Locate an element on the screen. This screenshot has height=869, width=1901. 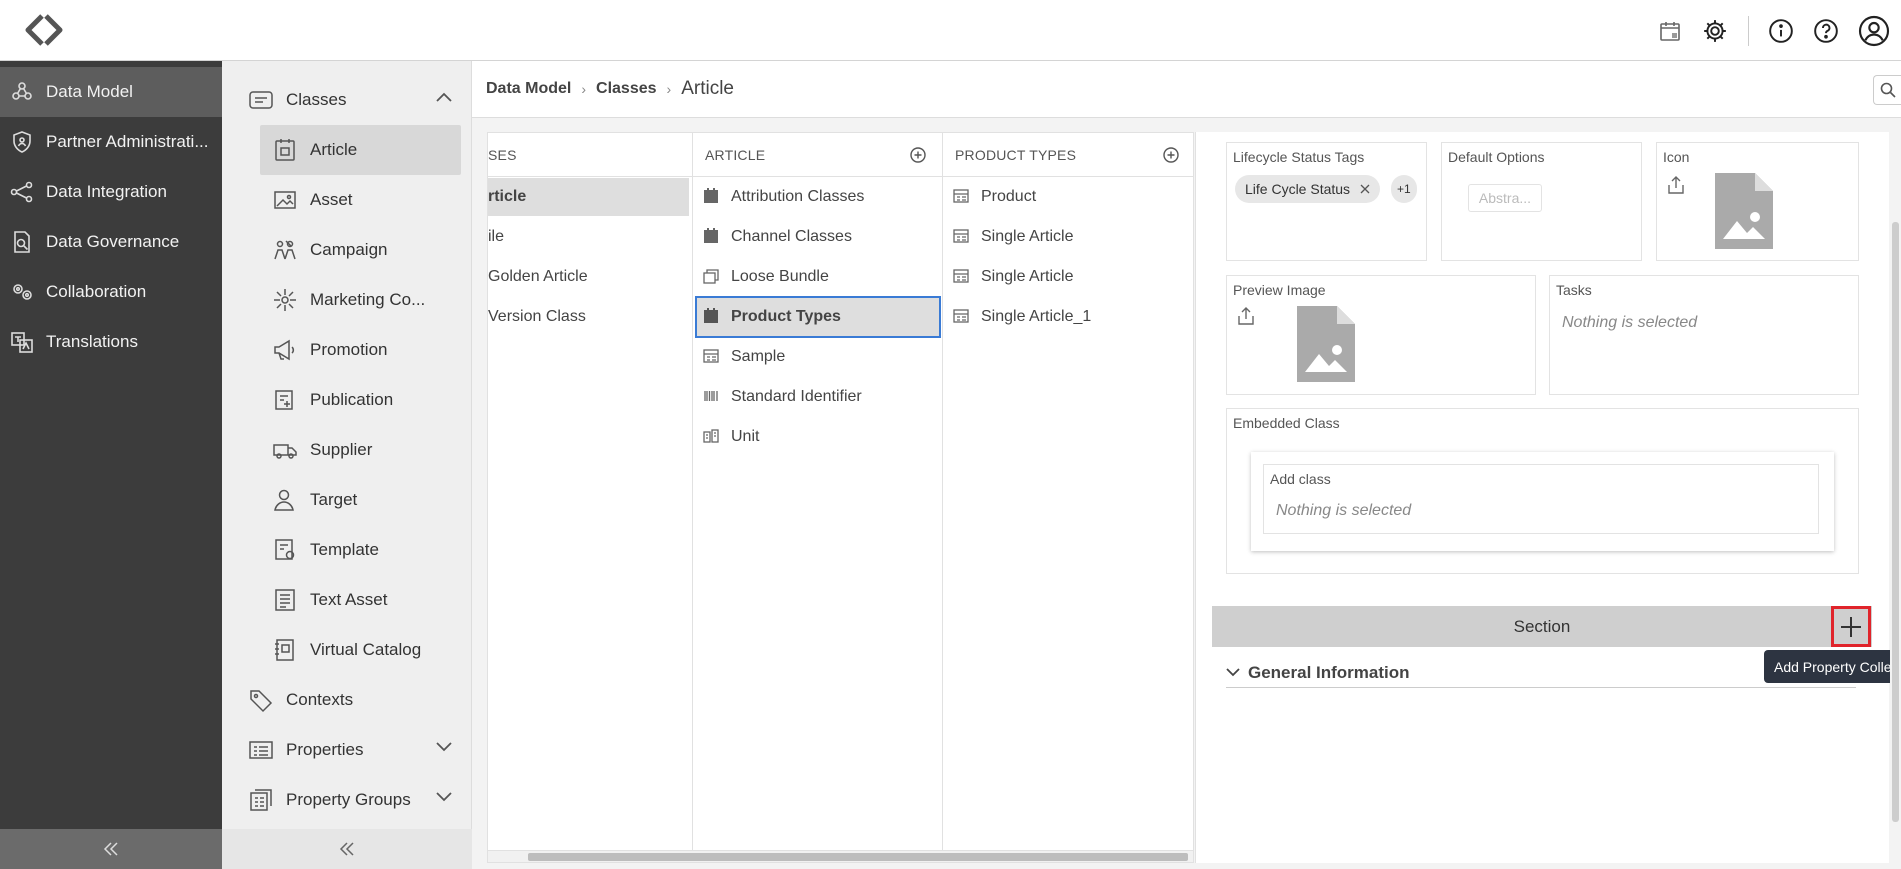
add-class-box: Add class Nothing is selected is located at coordinates (1542, 501).